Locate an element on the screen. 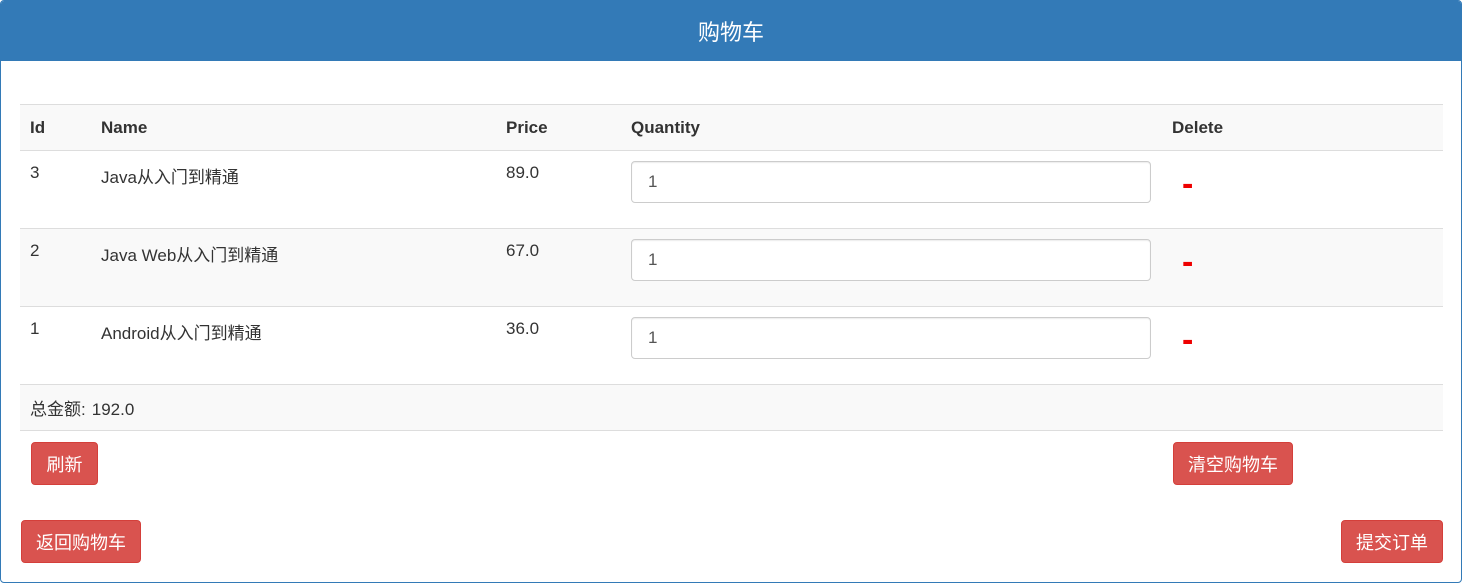 The image size is (1462, 583). cell-id: 2 is located at coordinates (55, 267).